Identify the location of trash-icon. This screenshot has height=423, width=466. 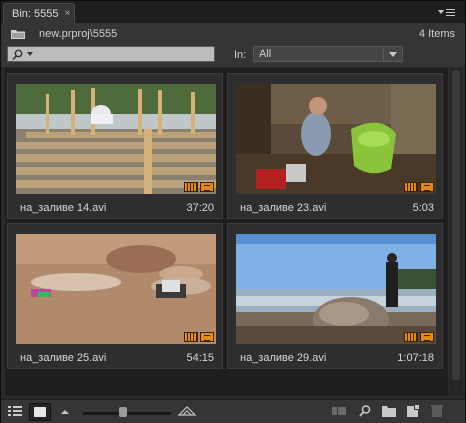
(437, 411).